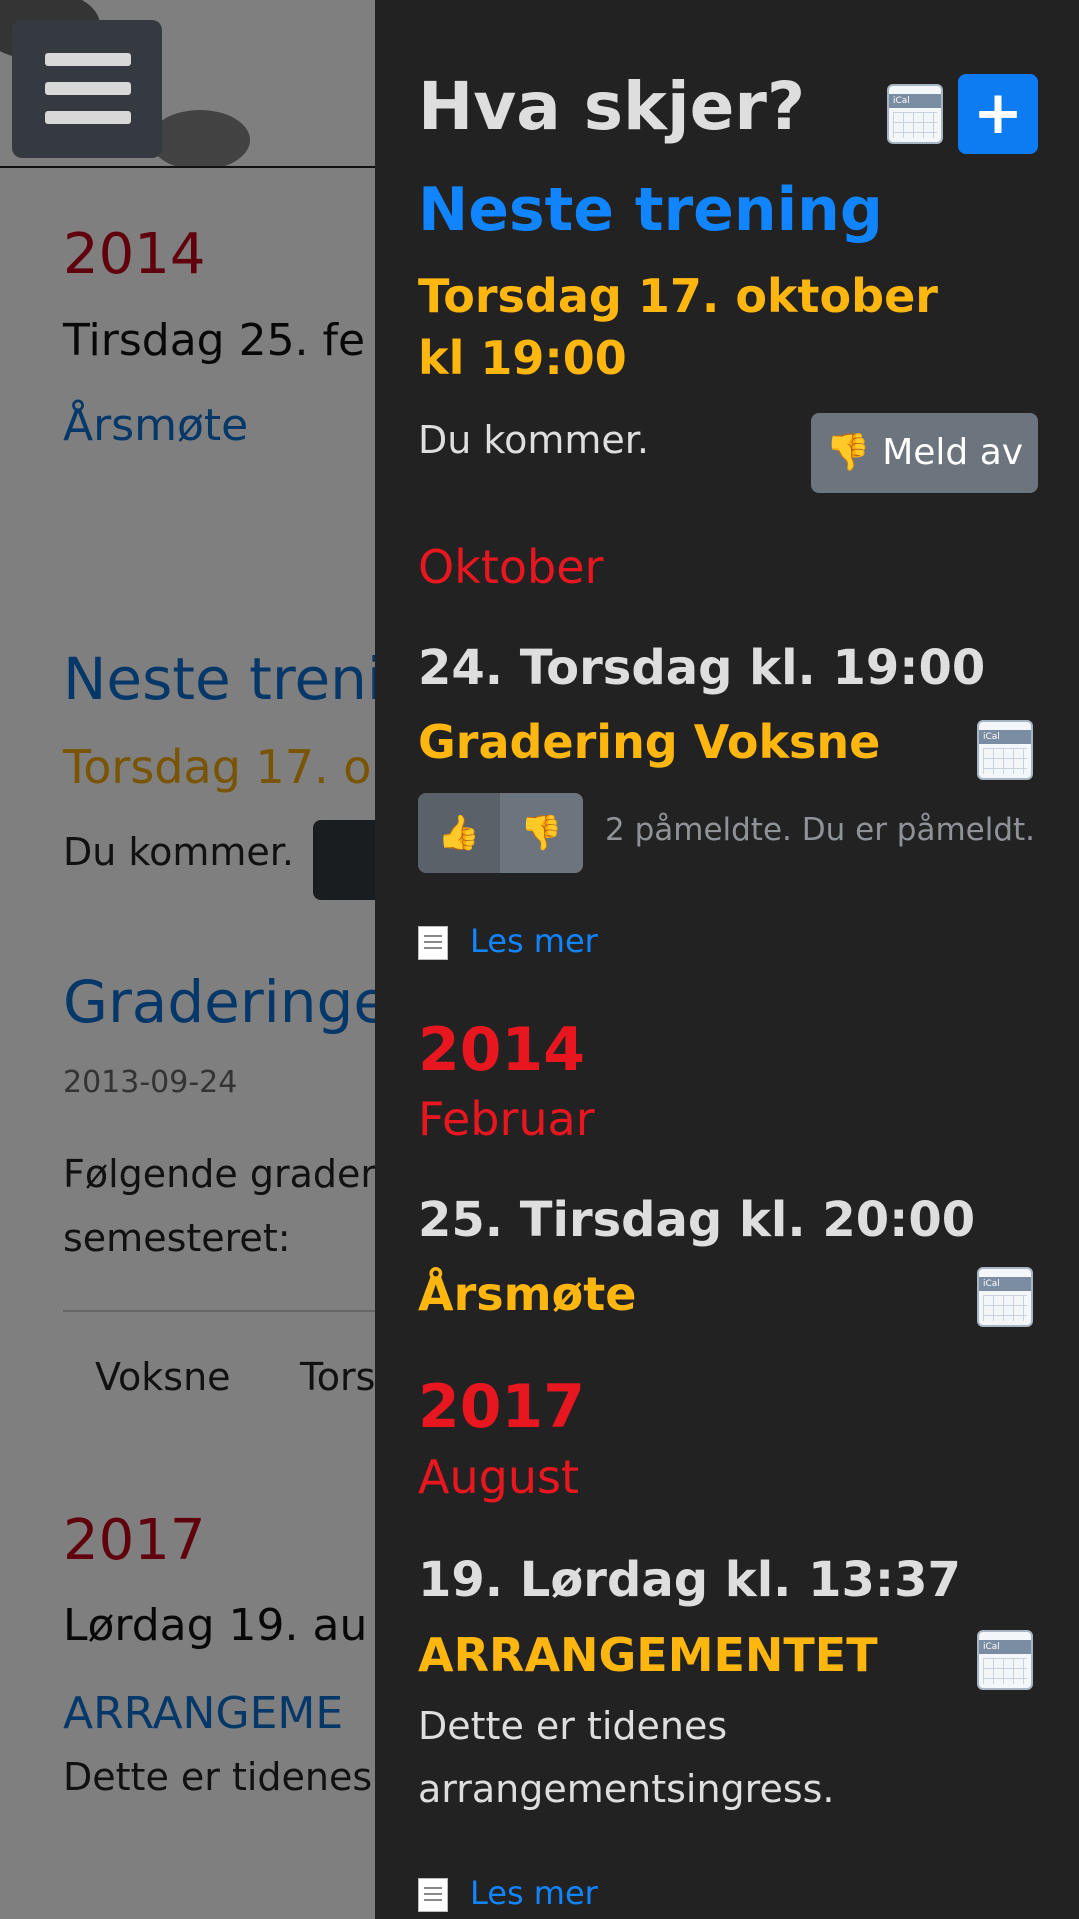 The height and width of the screenshot is (1919, 1079). I want to click on unregister-label: Meld av, so click(952, 452).